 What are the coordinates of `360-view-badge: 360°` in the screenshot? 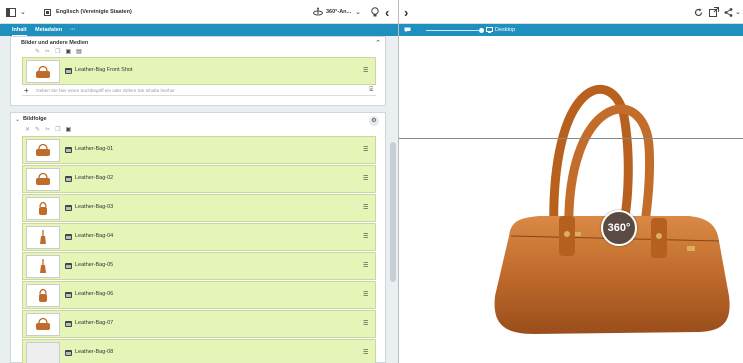 It's located at (619, 228).